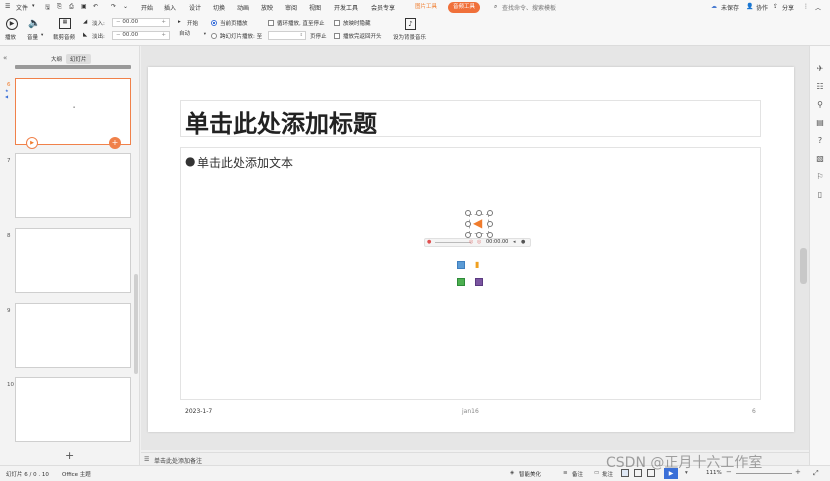  Describe the element at coordinates (471, 242) in the screenshot. I see `rewind-icon: ◎` at that location.